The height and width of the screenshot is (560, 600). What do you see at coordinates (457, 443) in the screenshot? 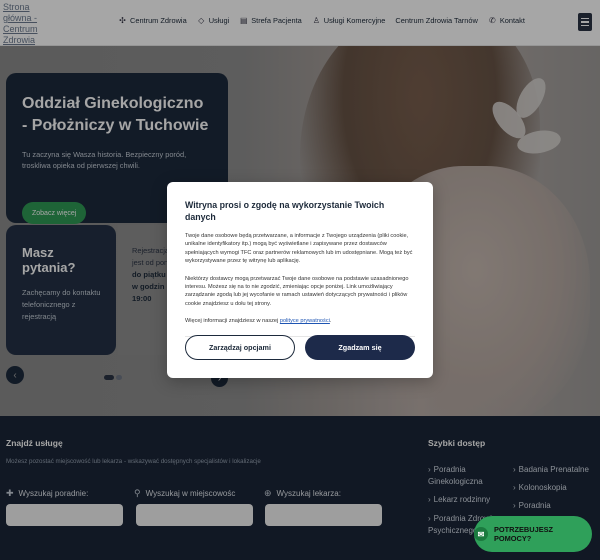
I see `quick-access-title: Szybki dostęp` at bounding box center [457, 443].